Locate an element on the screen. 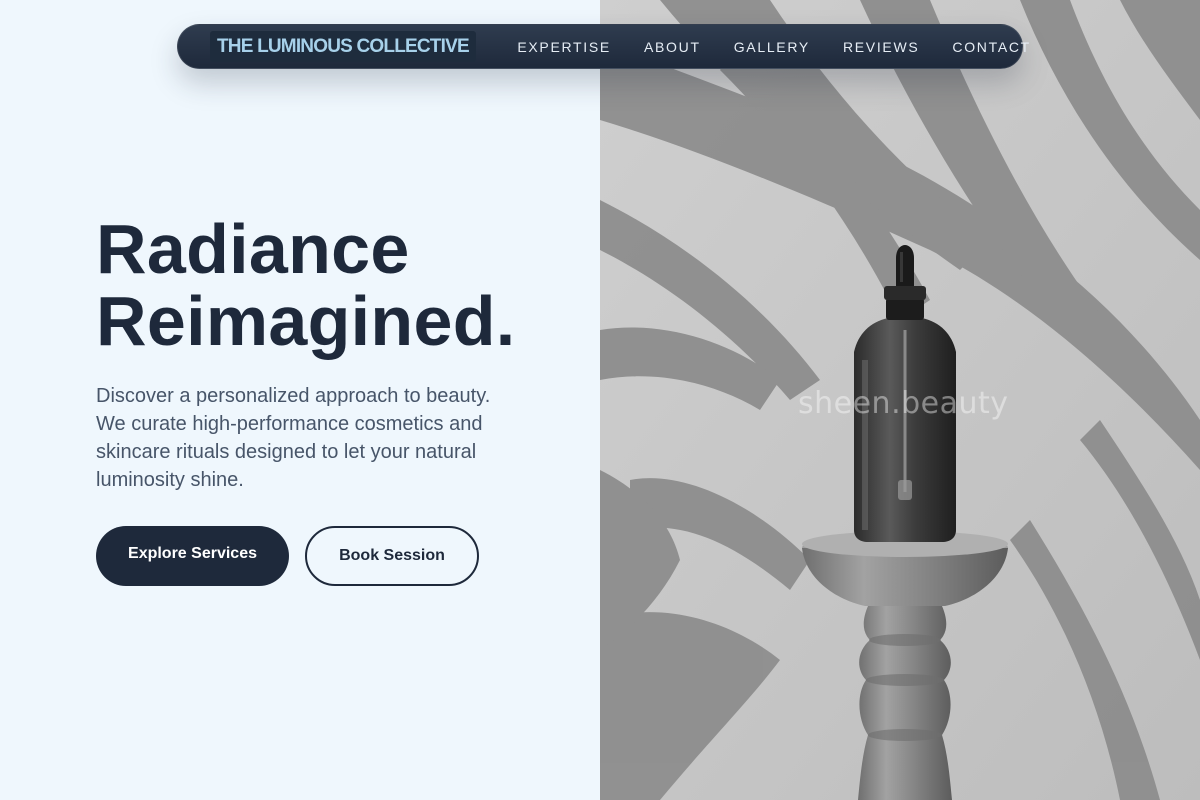 The image size is (1200, 800). brand-logo: THE LUMINOUS COLLECTIVE is located at coordinates (343, 46).